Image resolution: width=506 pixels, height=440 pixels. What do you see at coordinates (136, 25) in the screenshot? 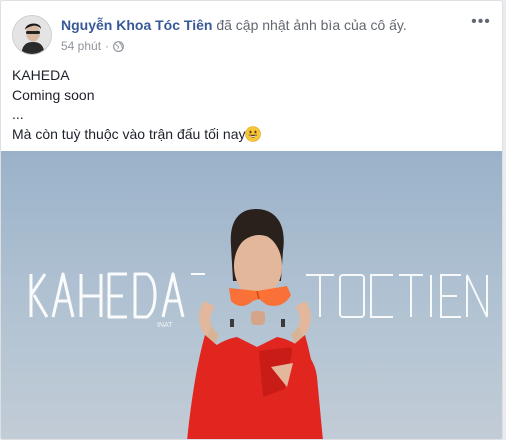
I see `author-name-link: Nguyễn Khoa Tóc Tiên` at bounding box center [136, 25].